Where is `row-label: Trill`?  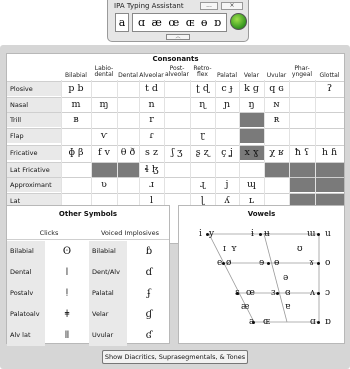
row-label: Trill is located at coordinates (34, 120).